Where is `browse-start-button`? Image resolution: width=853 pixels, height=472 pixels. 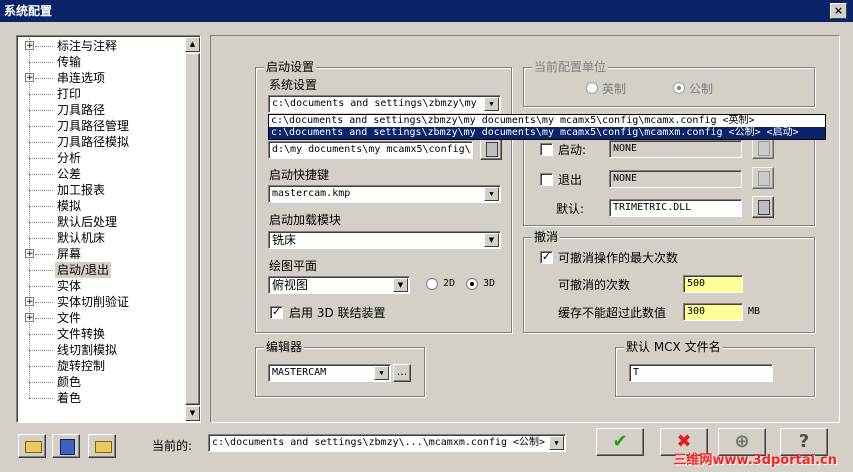
browse-start-button is located at coordinates (763, 148).